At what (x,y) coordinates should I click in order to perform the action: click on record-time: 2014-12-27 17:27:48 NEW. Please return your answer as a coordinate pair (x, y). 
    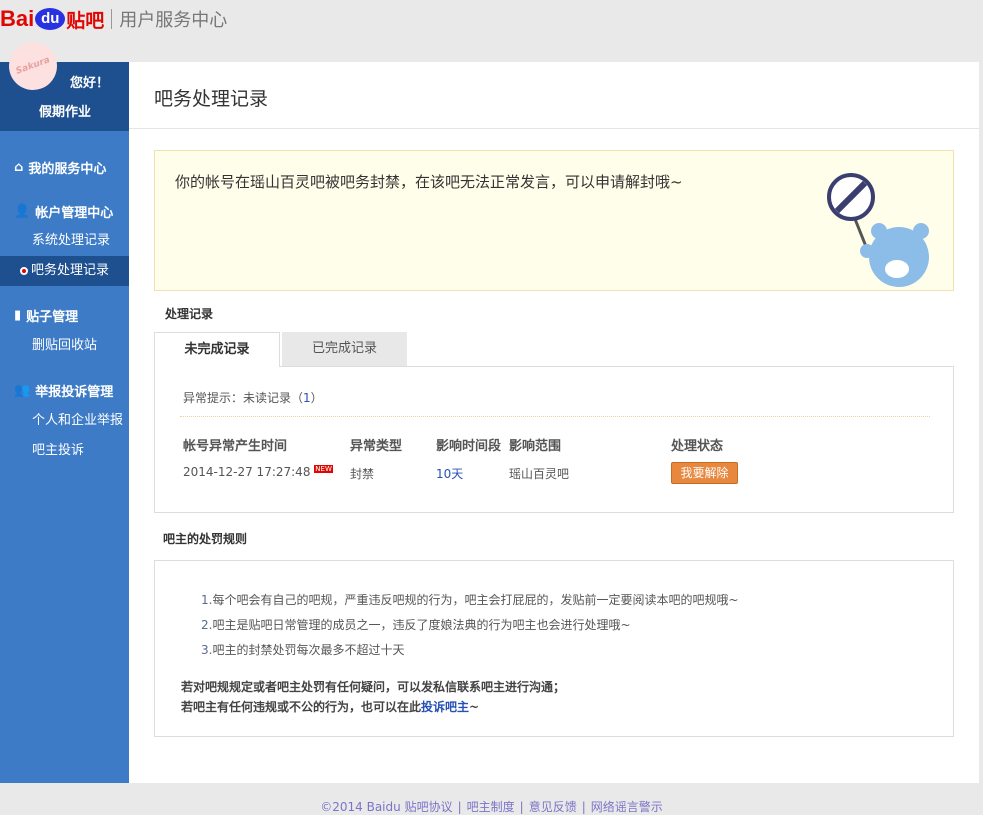
    Looking at the image, I should click on (258, 472).